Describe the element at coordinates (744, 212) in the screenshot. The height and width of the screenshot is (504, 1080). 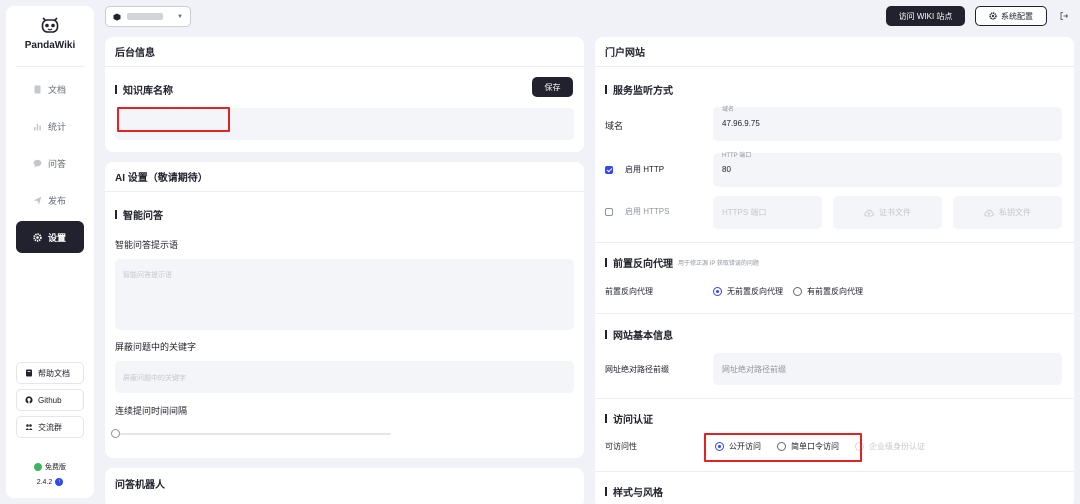
I see `https-port-placeholder: HTTPS 端口` at that location.